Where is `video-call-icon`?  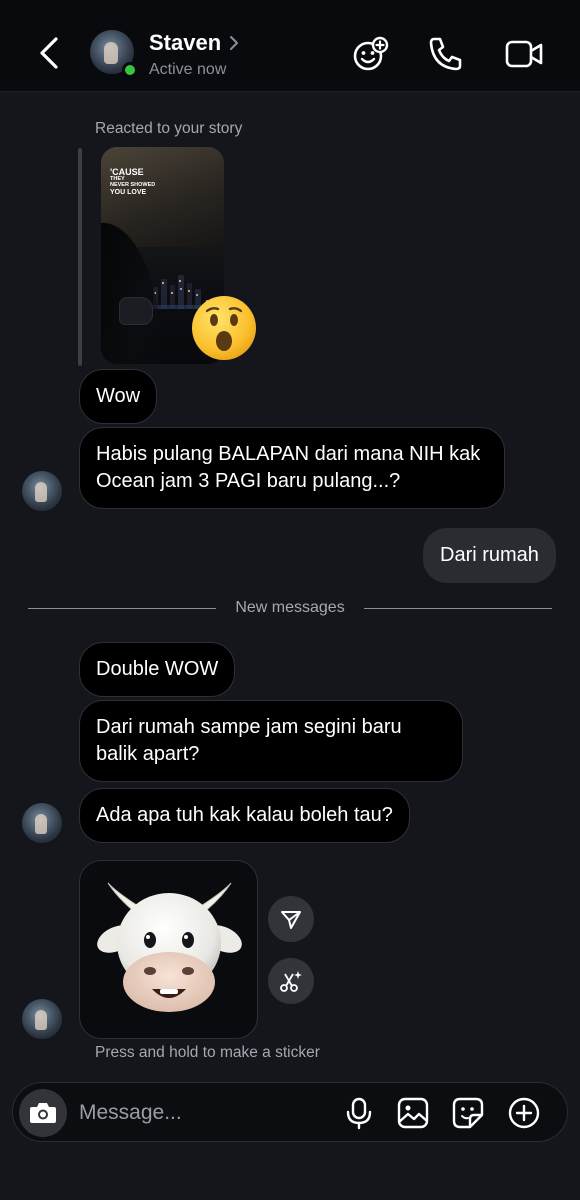
video-call-icon is located at coordinates (524, 54).